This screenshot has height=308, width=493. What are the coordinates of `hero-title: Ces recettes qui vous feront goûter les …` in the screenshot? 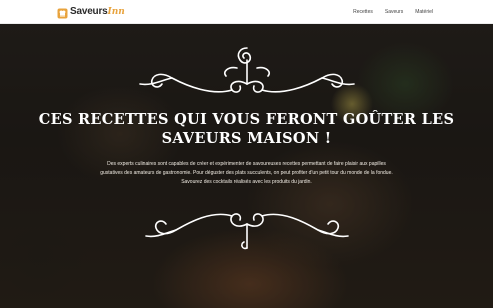 It's located at (246, 129).